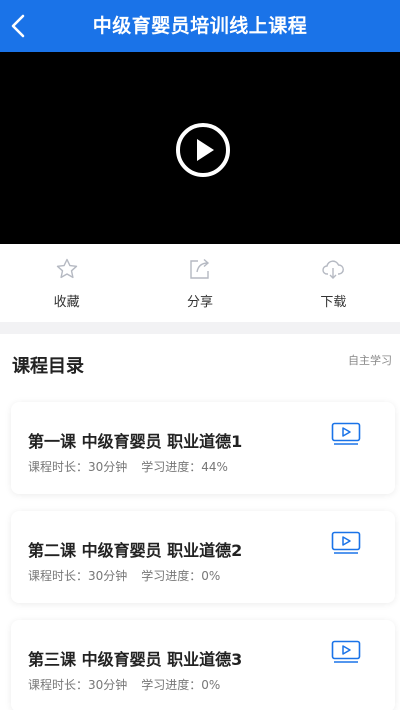 The width and height of the screenshot is (400, 710). What do you see at coordinates (333, 283) in the screenshot?
I see `download-button: 下载` at bounding box center [333, 283].